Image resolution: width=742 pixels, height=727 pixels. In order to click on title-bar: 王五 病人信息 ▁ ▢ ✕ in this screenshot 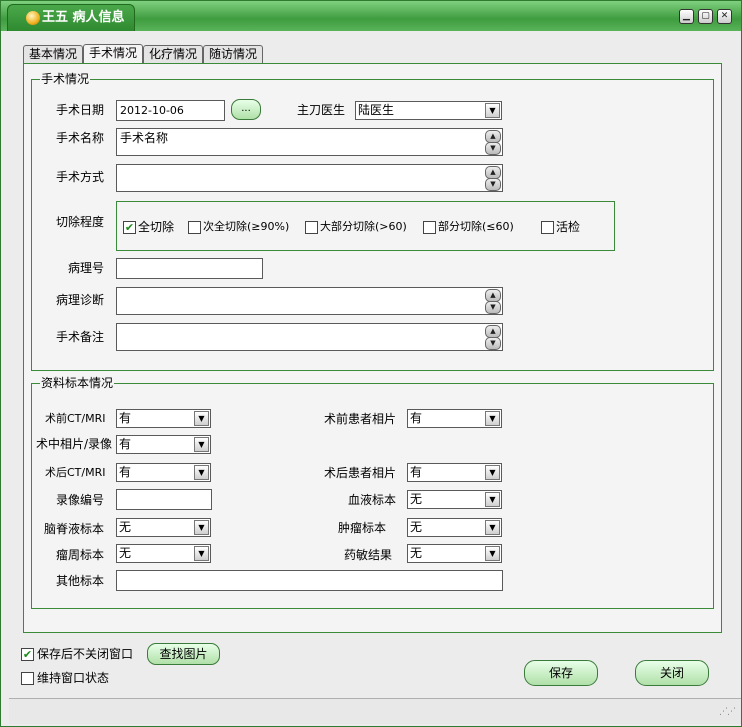, I will do `click(371, 16)`.